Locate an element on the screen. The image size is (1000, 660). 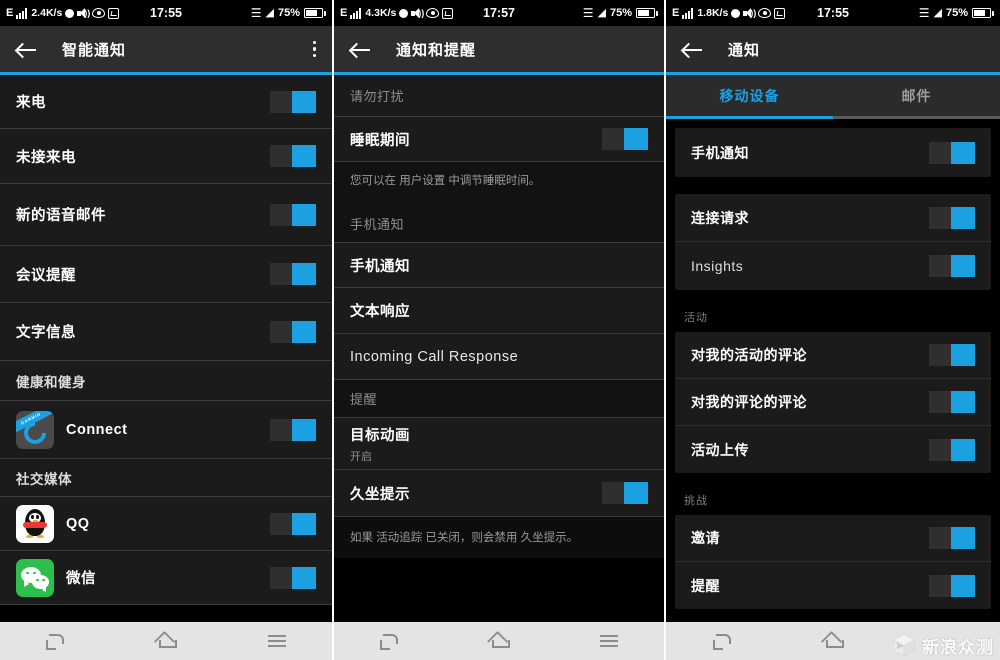
list-item: 未接来电 is located at coordinates (166, 156).